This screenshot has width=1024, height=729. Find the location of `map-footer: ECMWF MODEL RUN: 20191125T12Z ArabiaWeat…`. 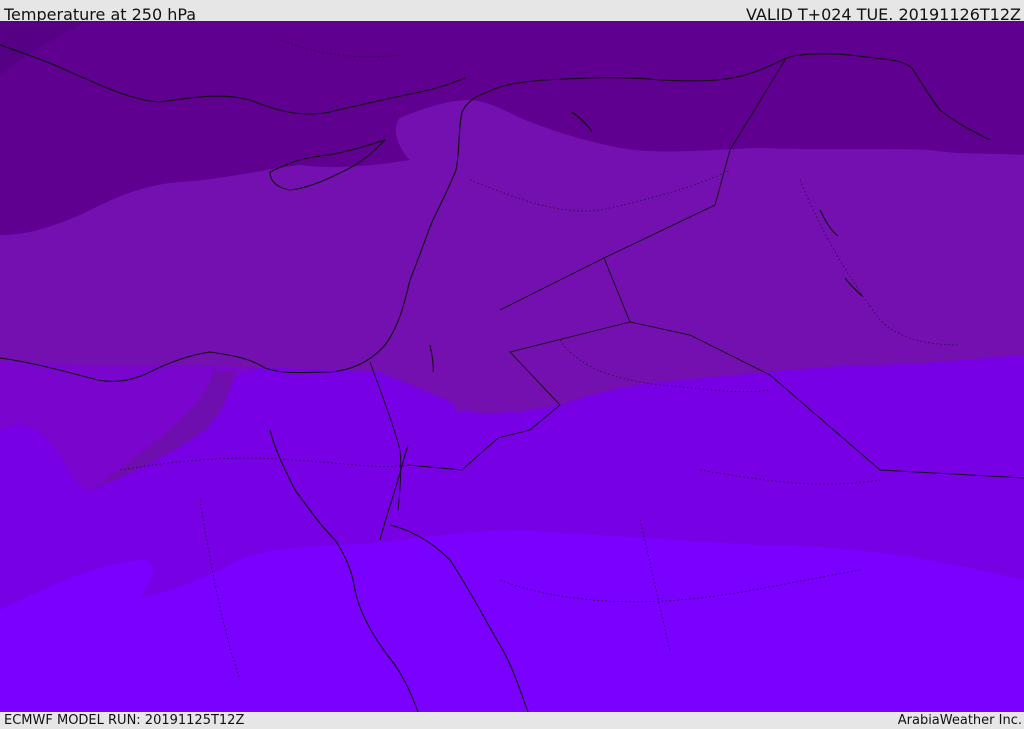

map-footer: ECMWF MODEL RUN: 20191125T12Z ArabiaWeat… is located at coordinates (512, 720).